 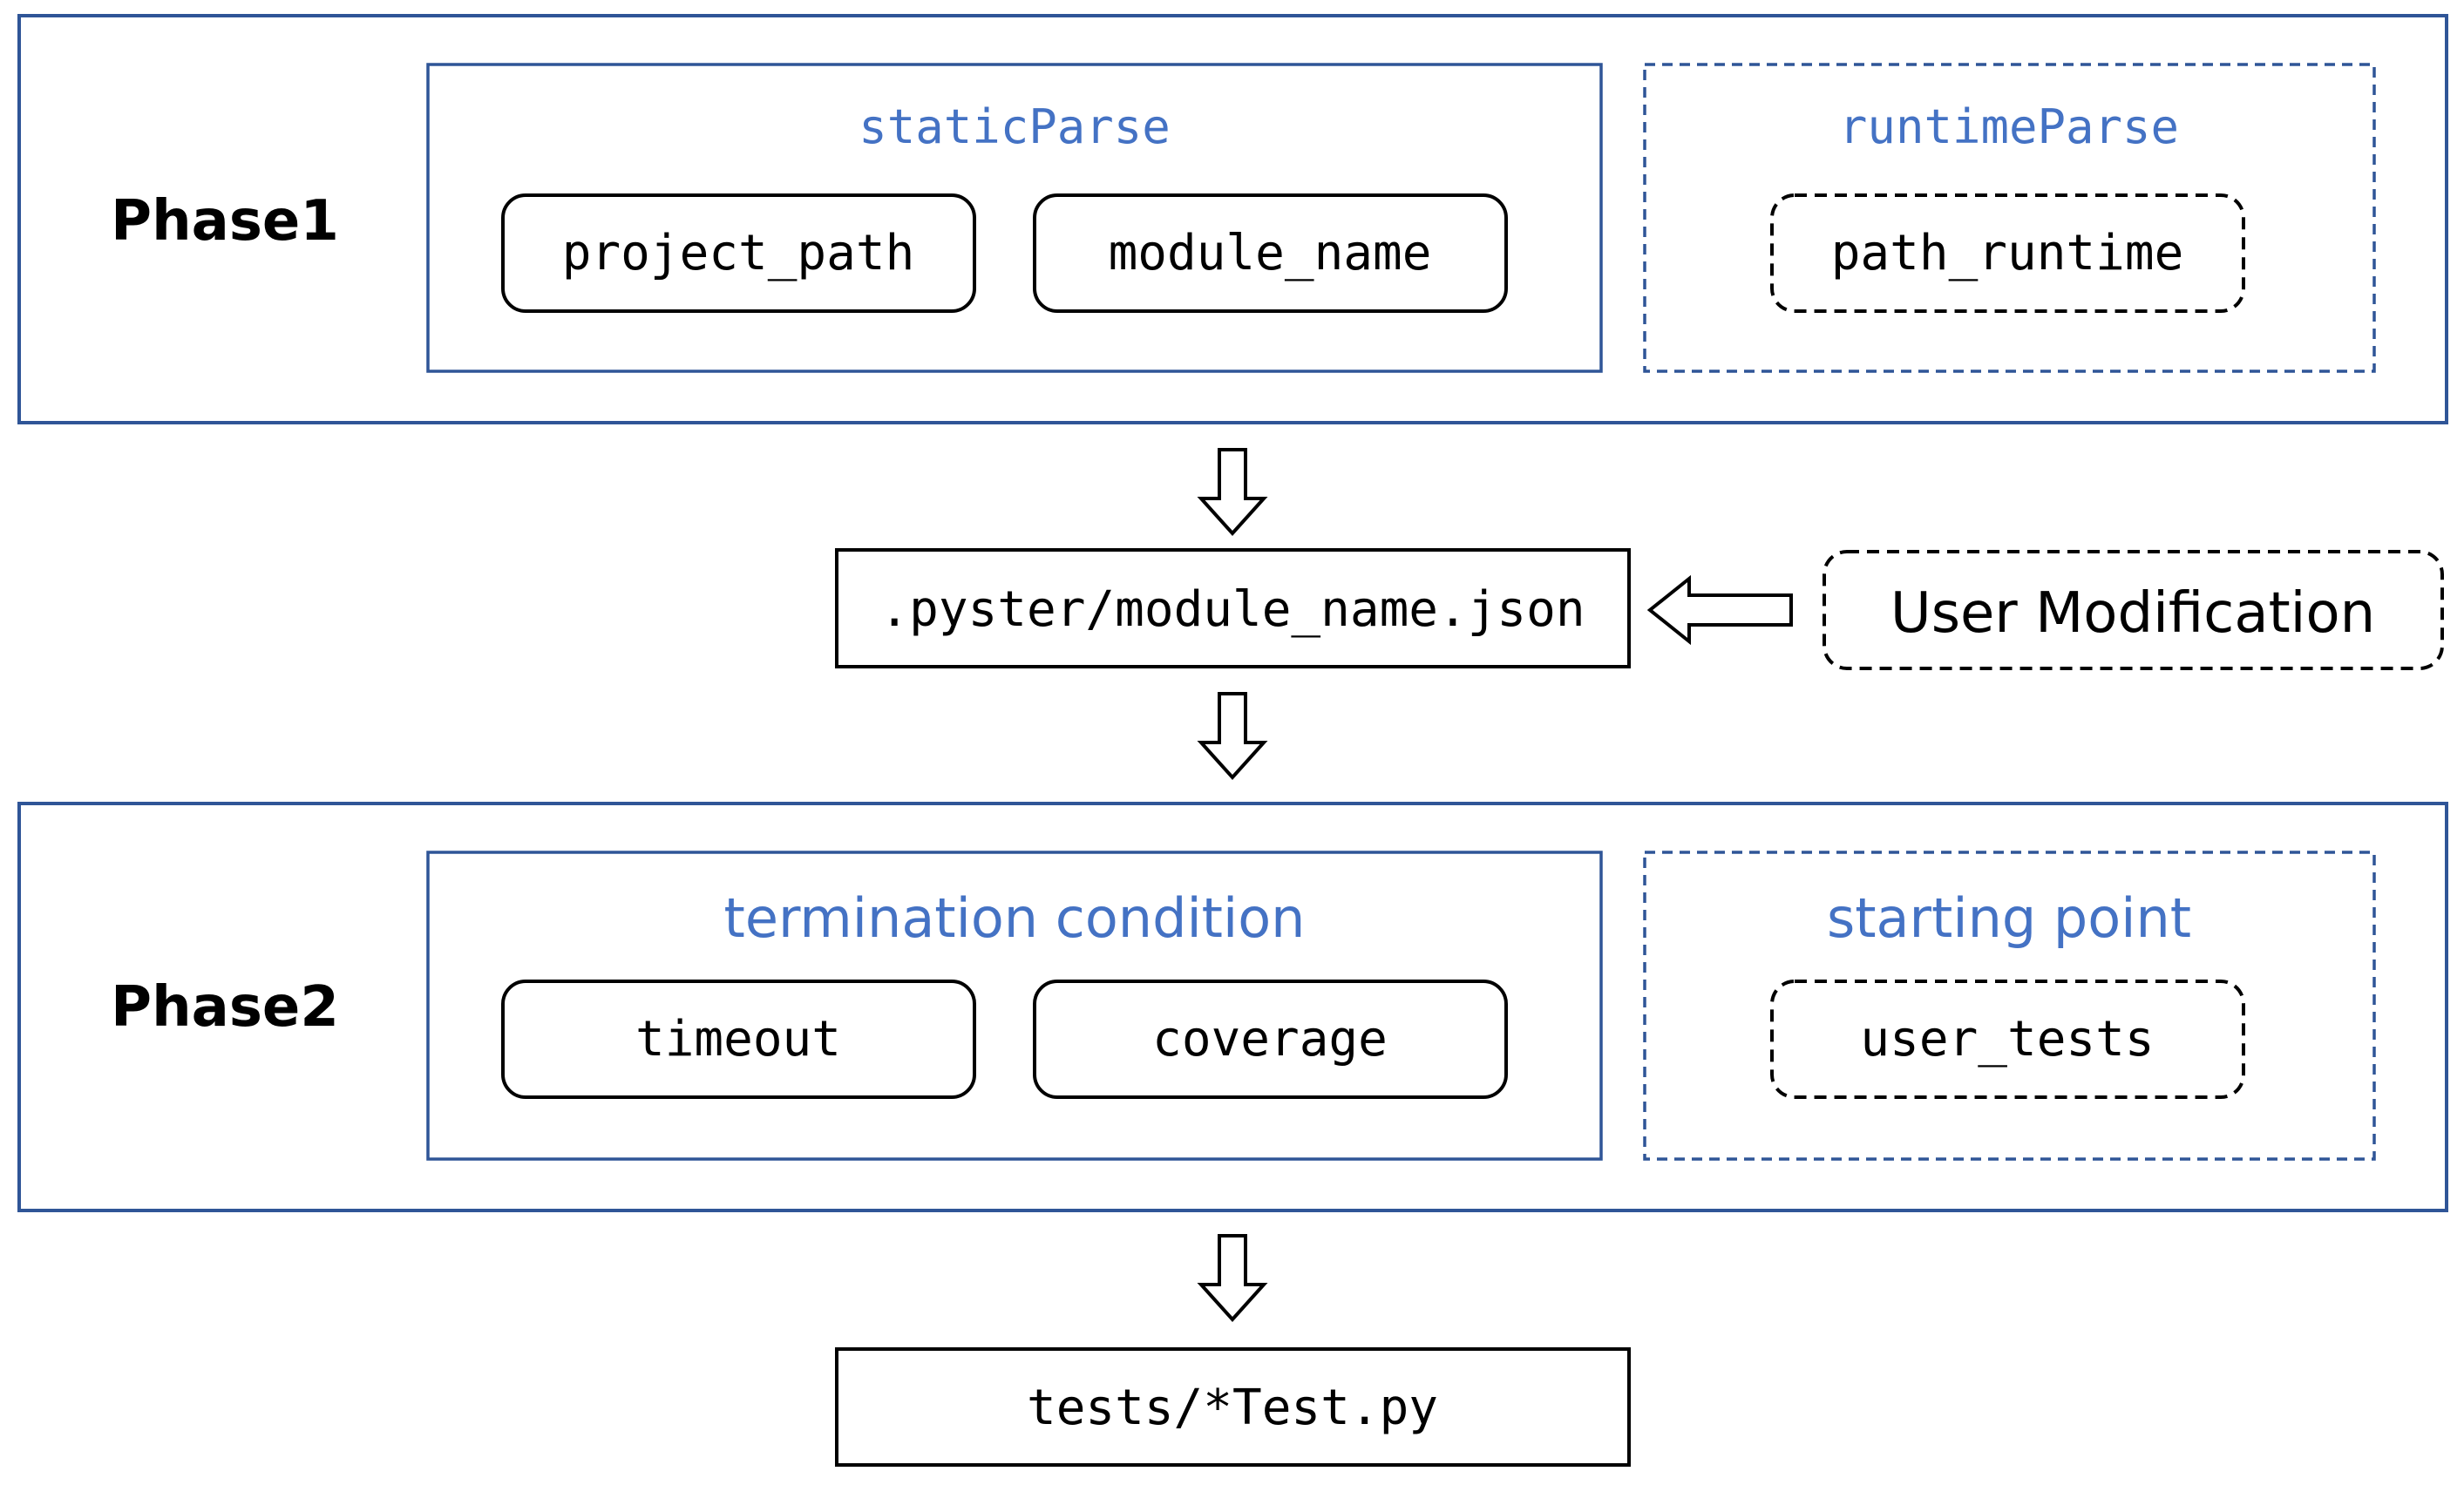 I want to click on output-file-label: tests/*Test.py, so click(x=1232, y=1408).